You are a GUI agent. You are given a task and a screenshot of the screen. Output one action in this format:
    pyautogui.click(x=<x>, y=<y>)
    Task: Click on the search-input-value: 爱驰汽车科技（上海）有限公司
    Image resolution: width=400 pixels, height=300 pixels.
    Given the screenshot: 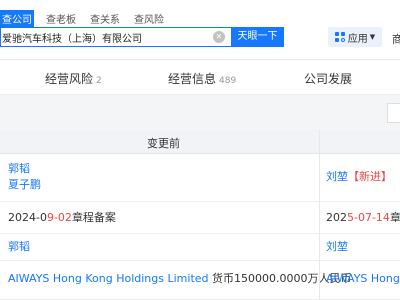 What is the action you would take?
    pyautogui.click(x=107, y=37)
    